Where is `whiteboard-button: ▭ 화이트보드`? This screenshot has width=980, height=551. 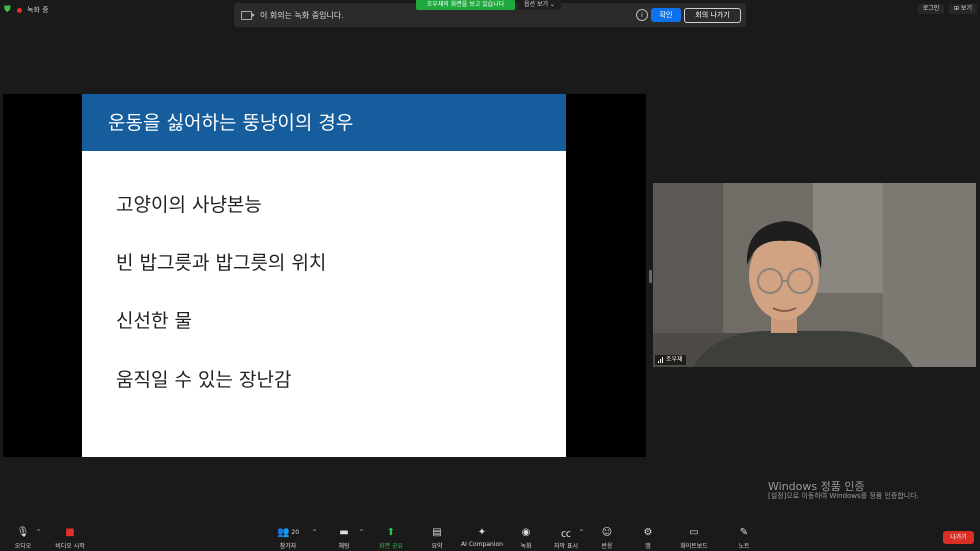 whiteboard-button: ▭ 화이트보드 is located at coordinates (694, 538).